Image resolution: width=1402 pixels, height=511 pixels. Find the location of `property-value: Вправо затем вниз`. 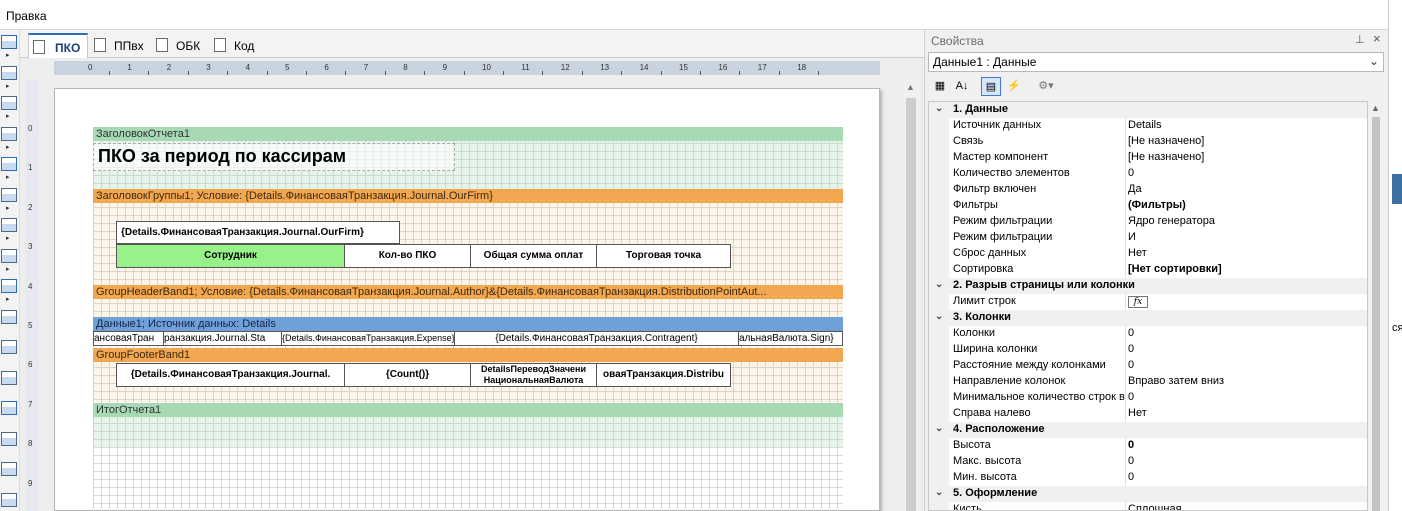

property-value: Вправо затем вниз is located at coordinates (1246, 382).